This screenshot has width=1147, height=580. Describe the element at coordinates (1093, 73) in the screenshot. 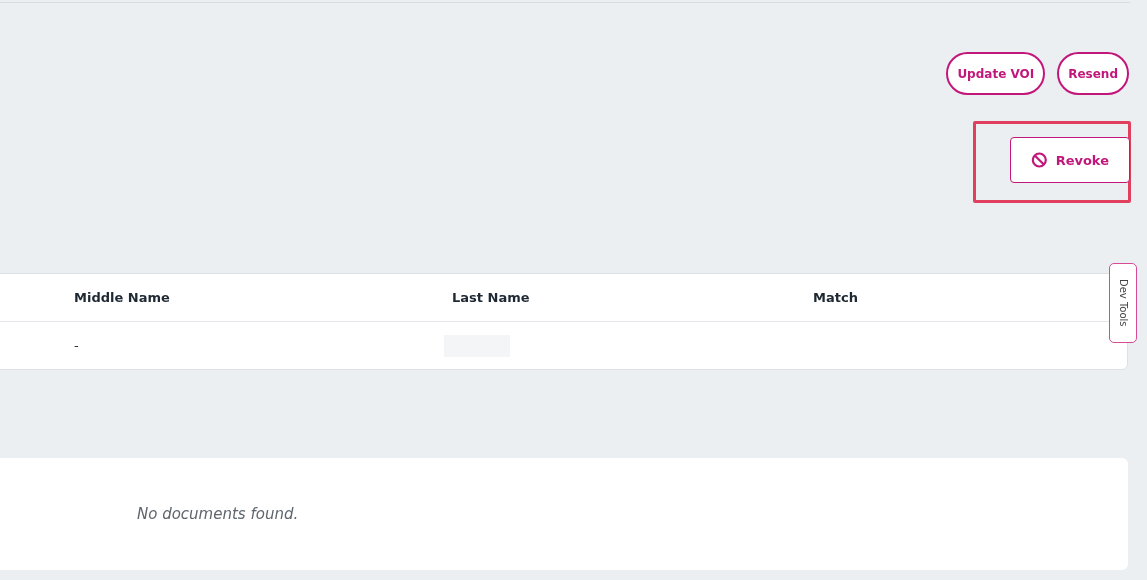

I see `action-button: Resend` at that location.